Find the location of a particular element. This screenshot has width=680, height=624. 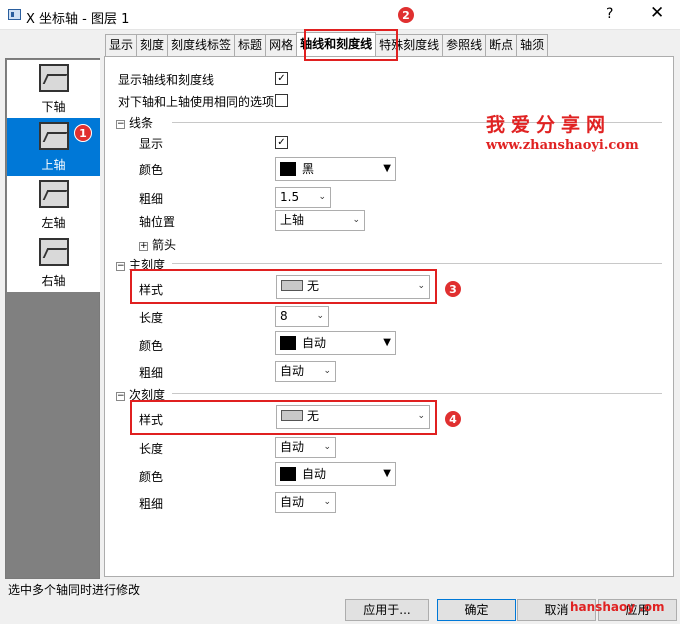

marker-badge-3: 3 is located at coordinates (453, 289).